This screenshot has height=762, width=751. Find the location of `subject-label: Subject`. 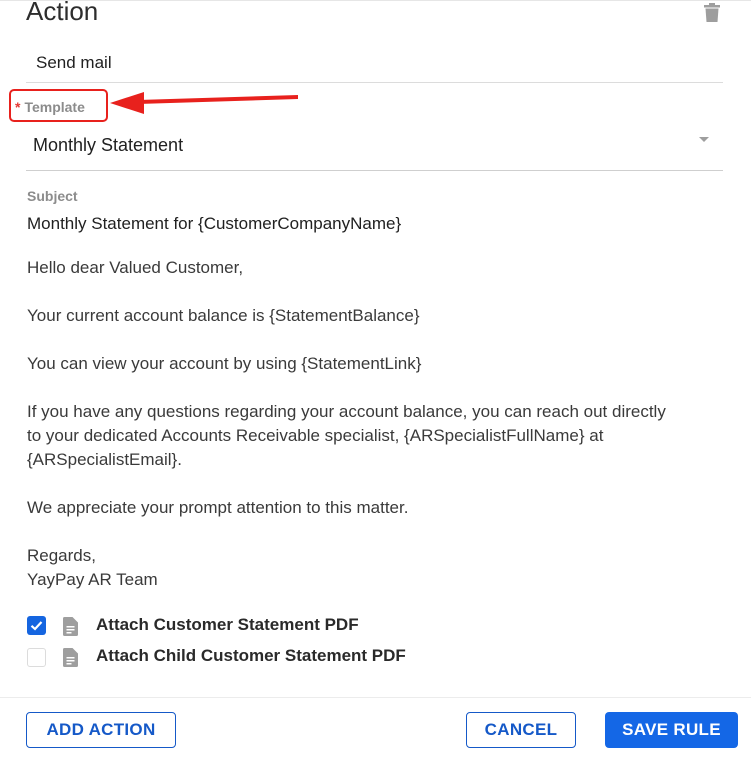

subject-label: Subject is located at coordinates (52, 196).